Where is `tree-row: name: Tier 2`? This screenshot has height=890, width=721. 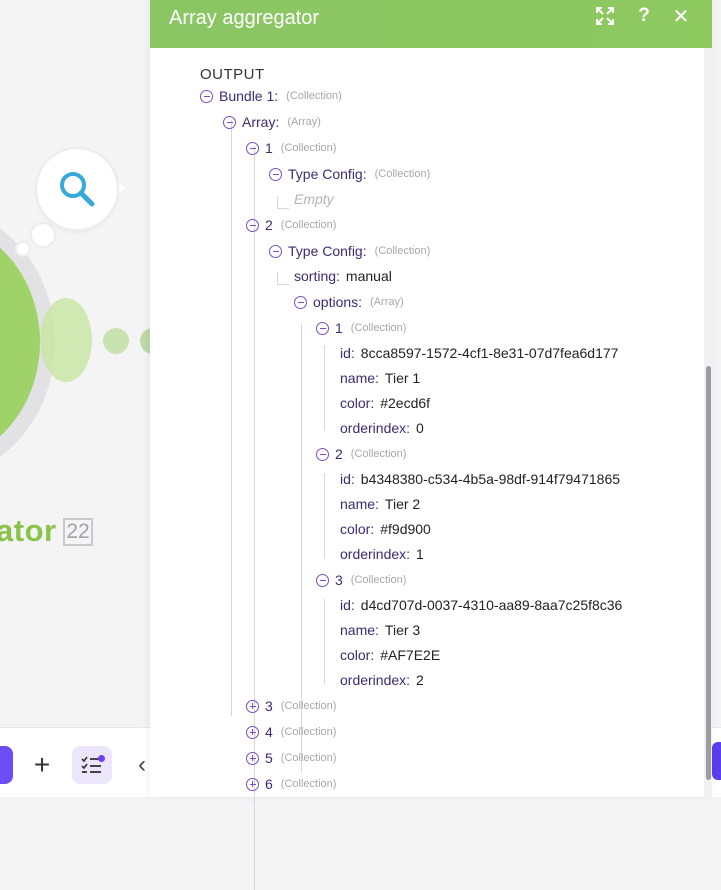 tree-row: name: Tier 2 is located at coordinates (380, 504).